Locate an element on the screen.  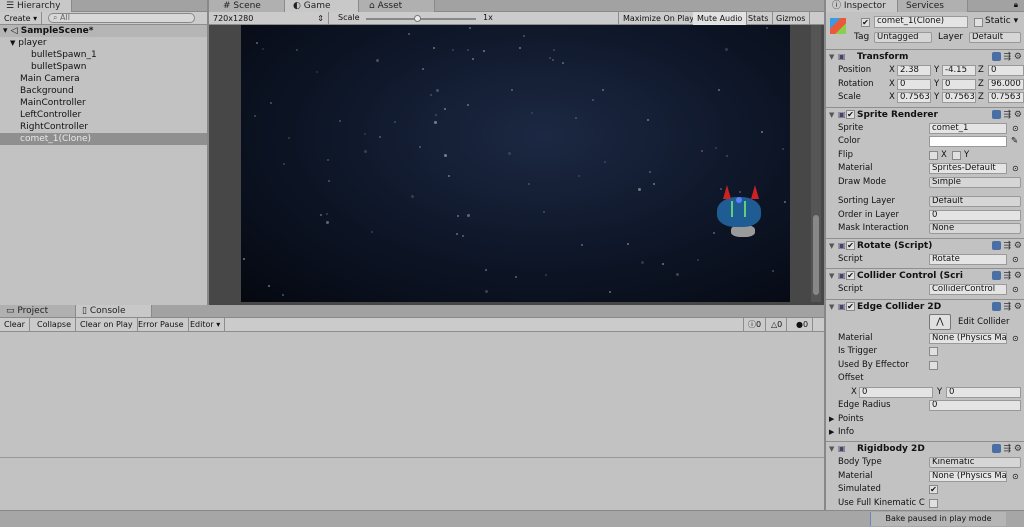
active-checkbox: ✔ is located at coordinates (865, 22).